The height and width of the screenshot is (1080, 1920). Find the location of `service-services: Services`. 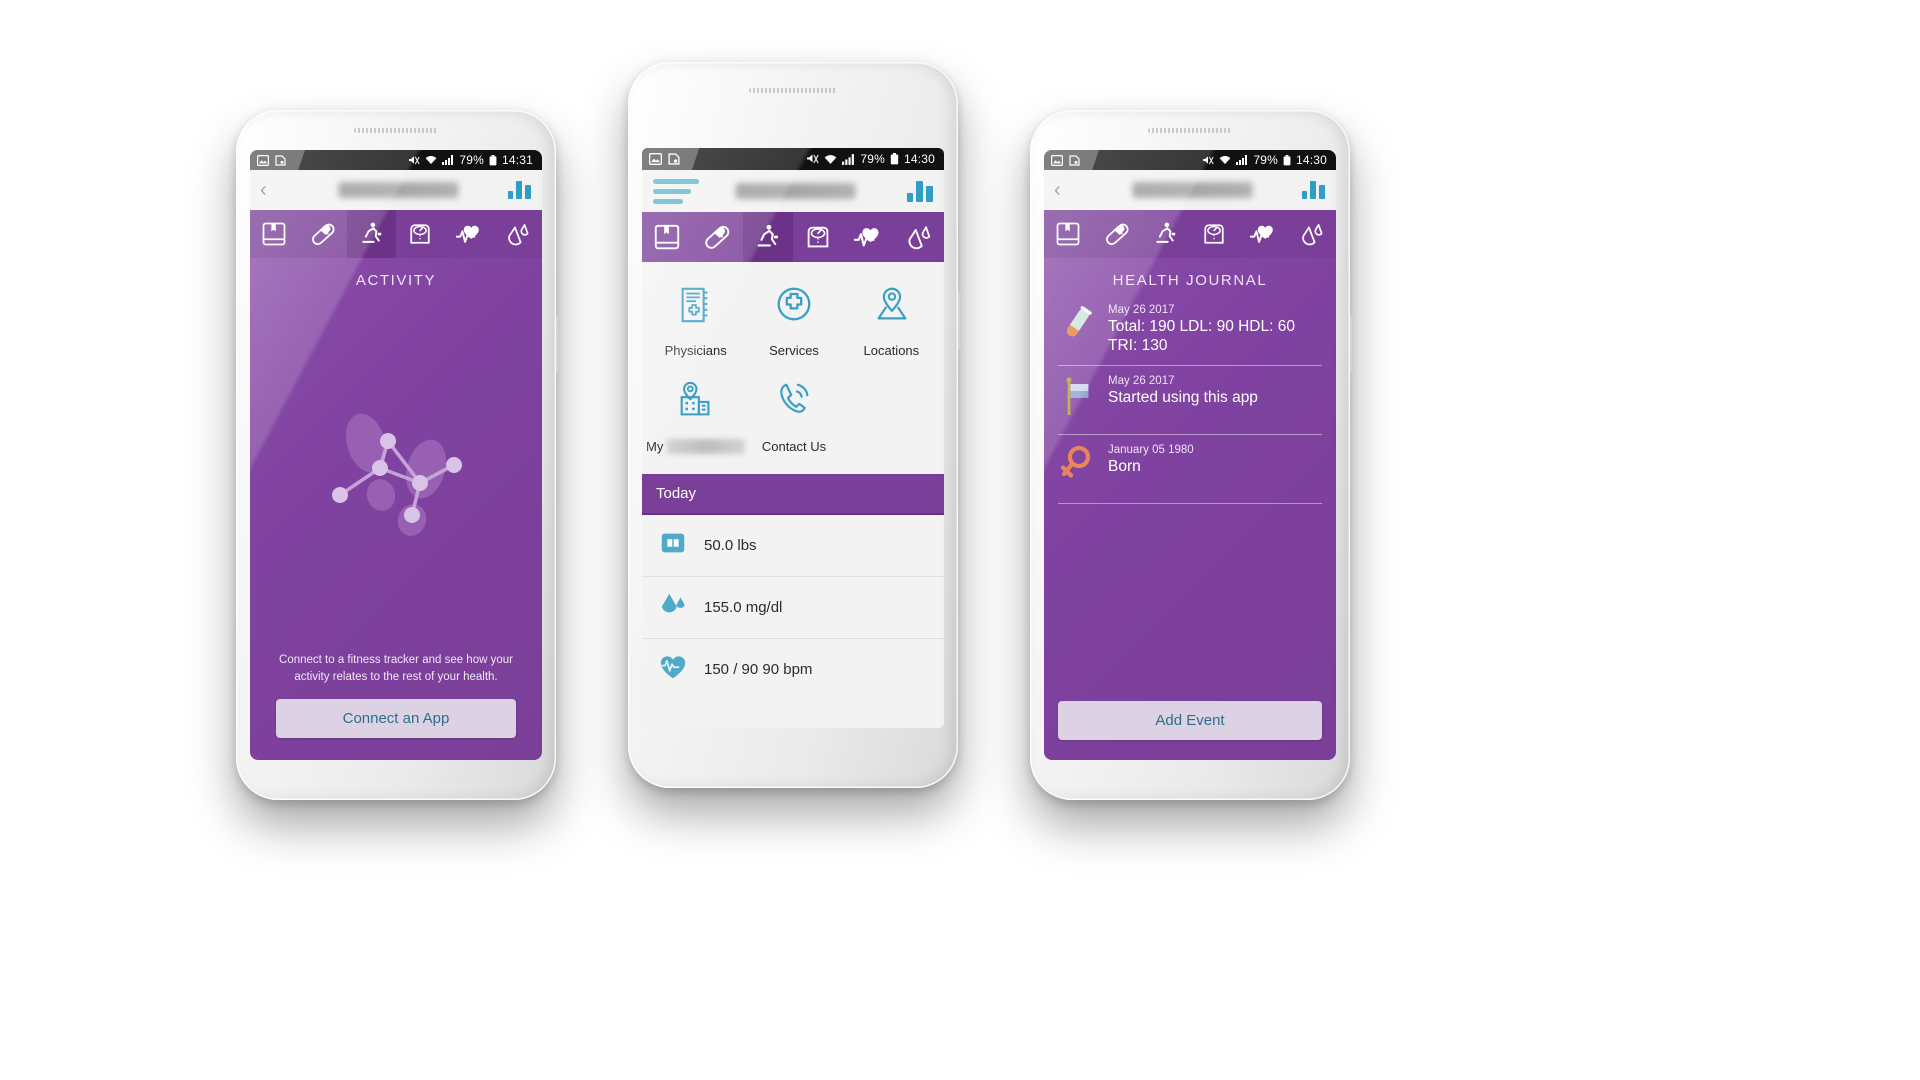

service-services: Services is located at coordinates (793, 324).